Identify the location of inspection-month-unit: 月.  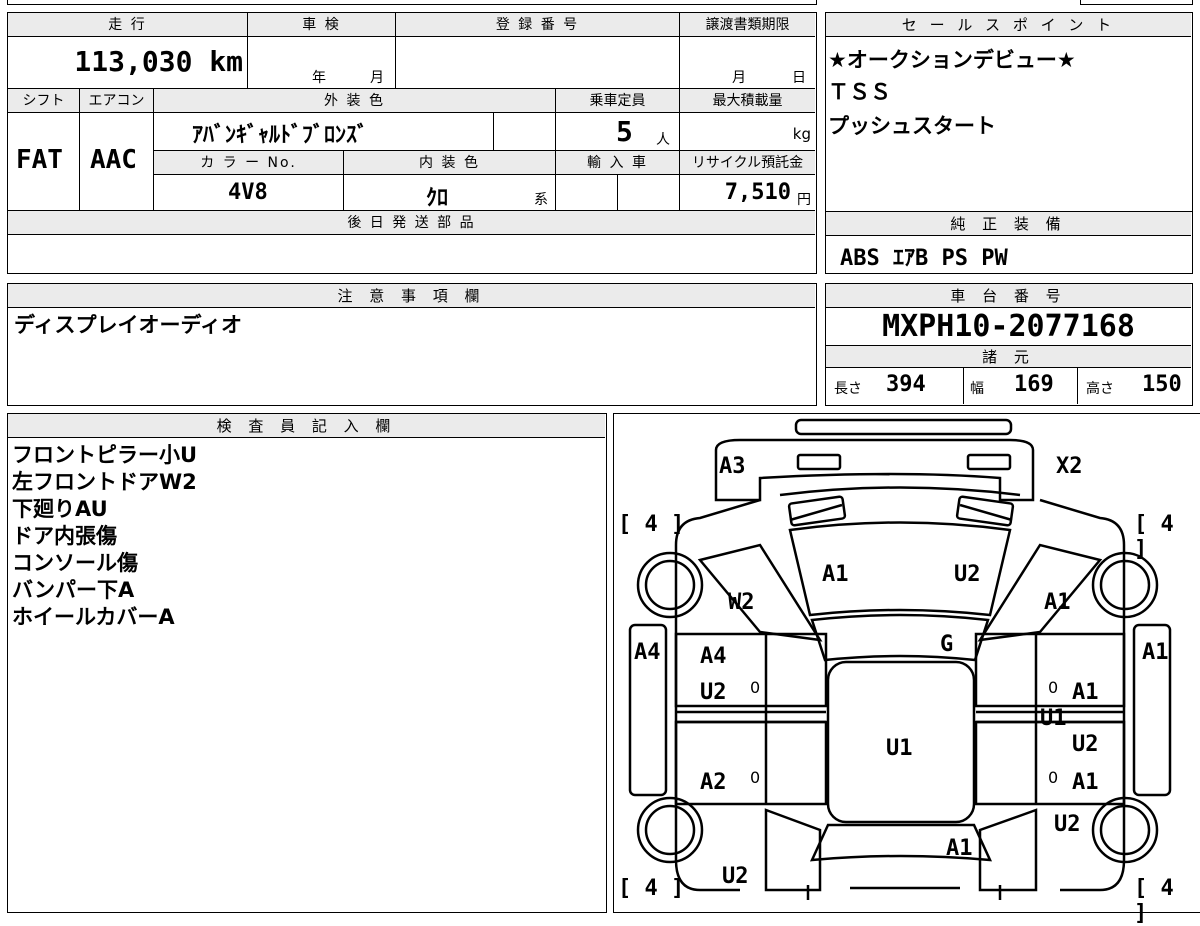
(377, 78).